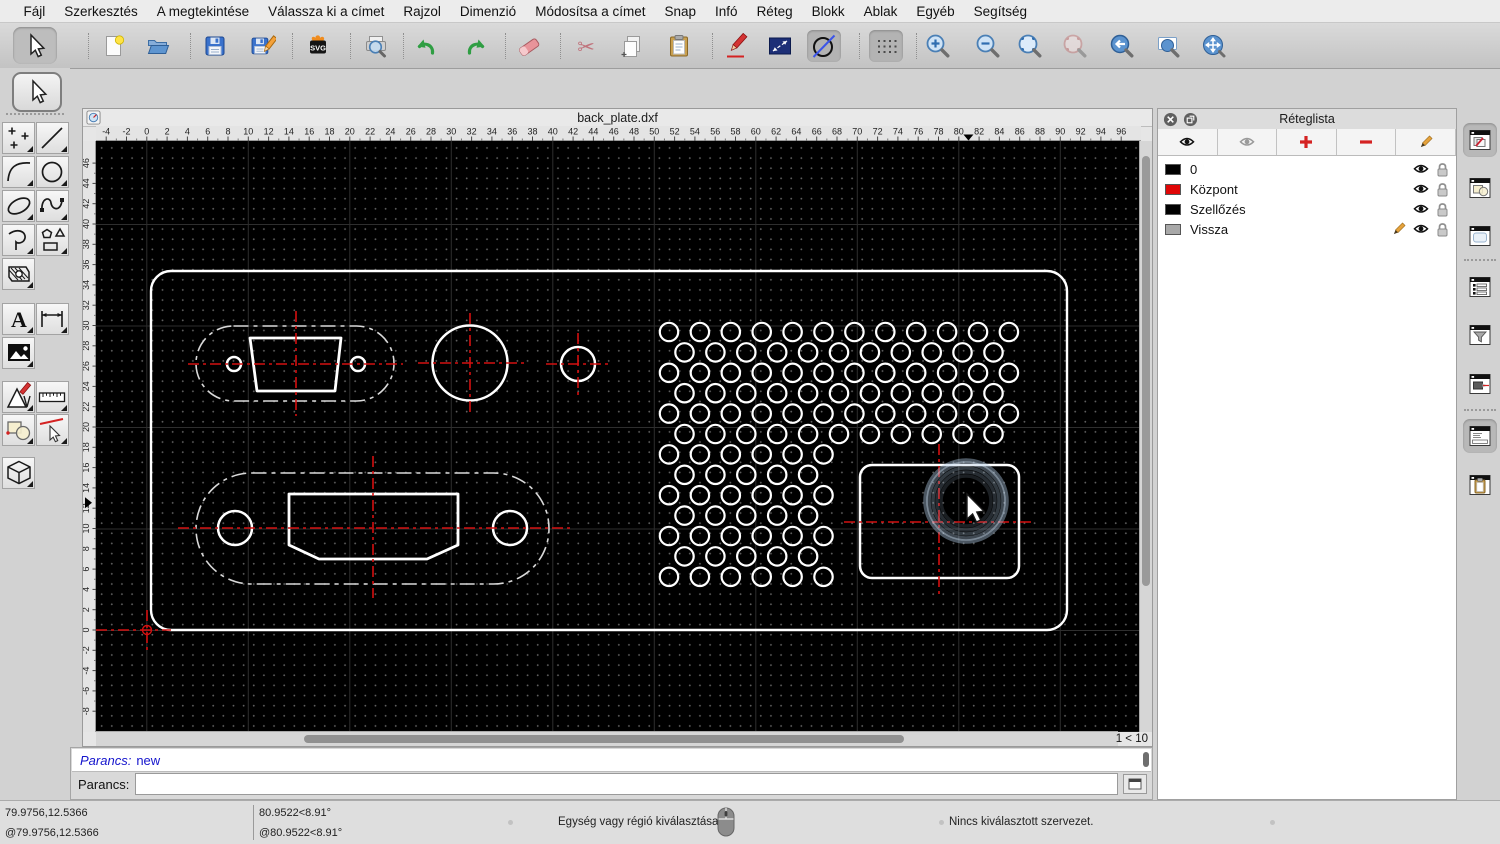 This screenshot has width=1500, height=844. What do you see at coordinates (425, 46) in the screenshot?
I see `undo-icon` at bounding box center [425, 46].